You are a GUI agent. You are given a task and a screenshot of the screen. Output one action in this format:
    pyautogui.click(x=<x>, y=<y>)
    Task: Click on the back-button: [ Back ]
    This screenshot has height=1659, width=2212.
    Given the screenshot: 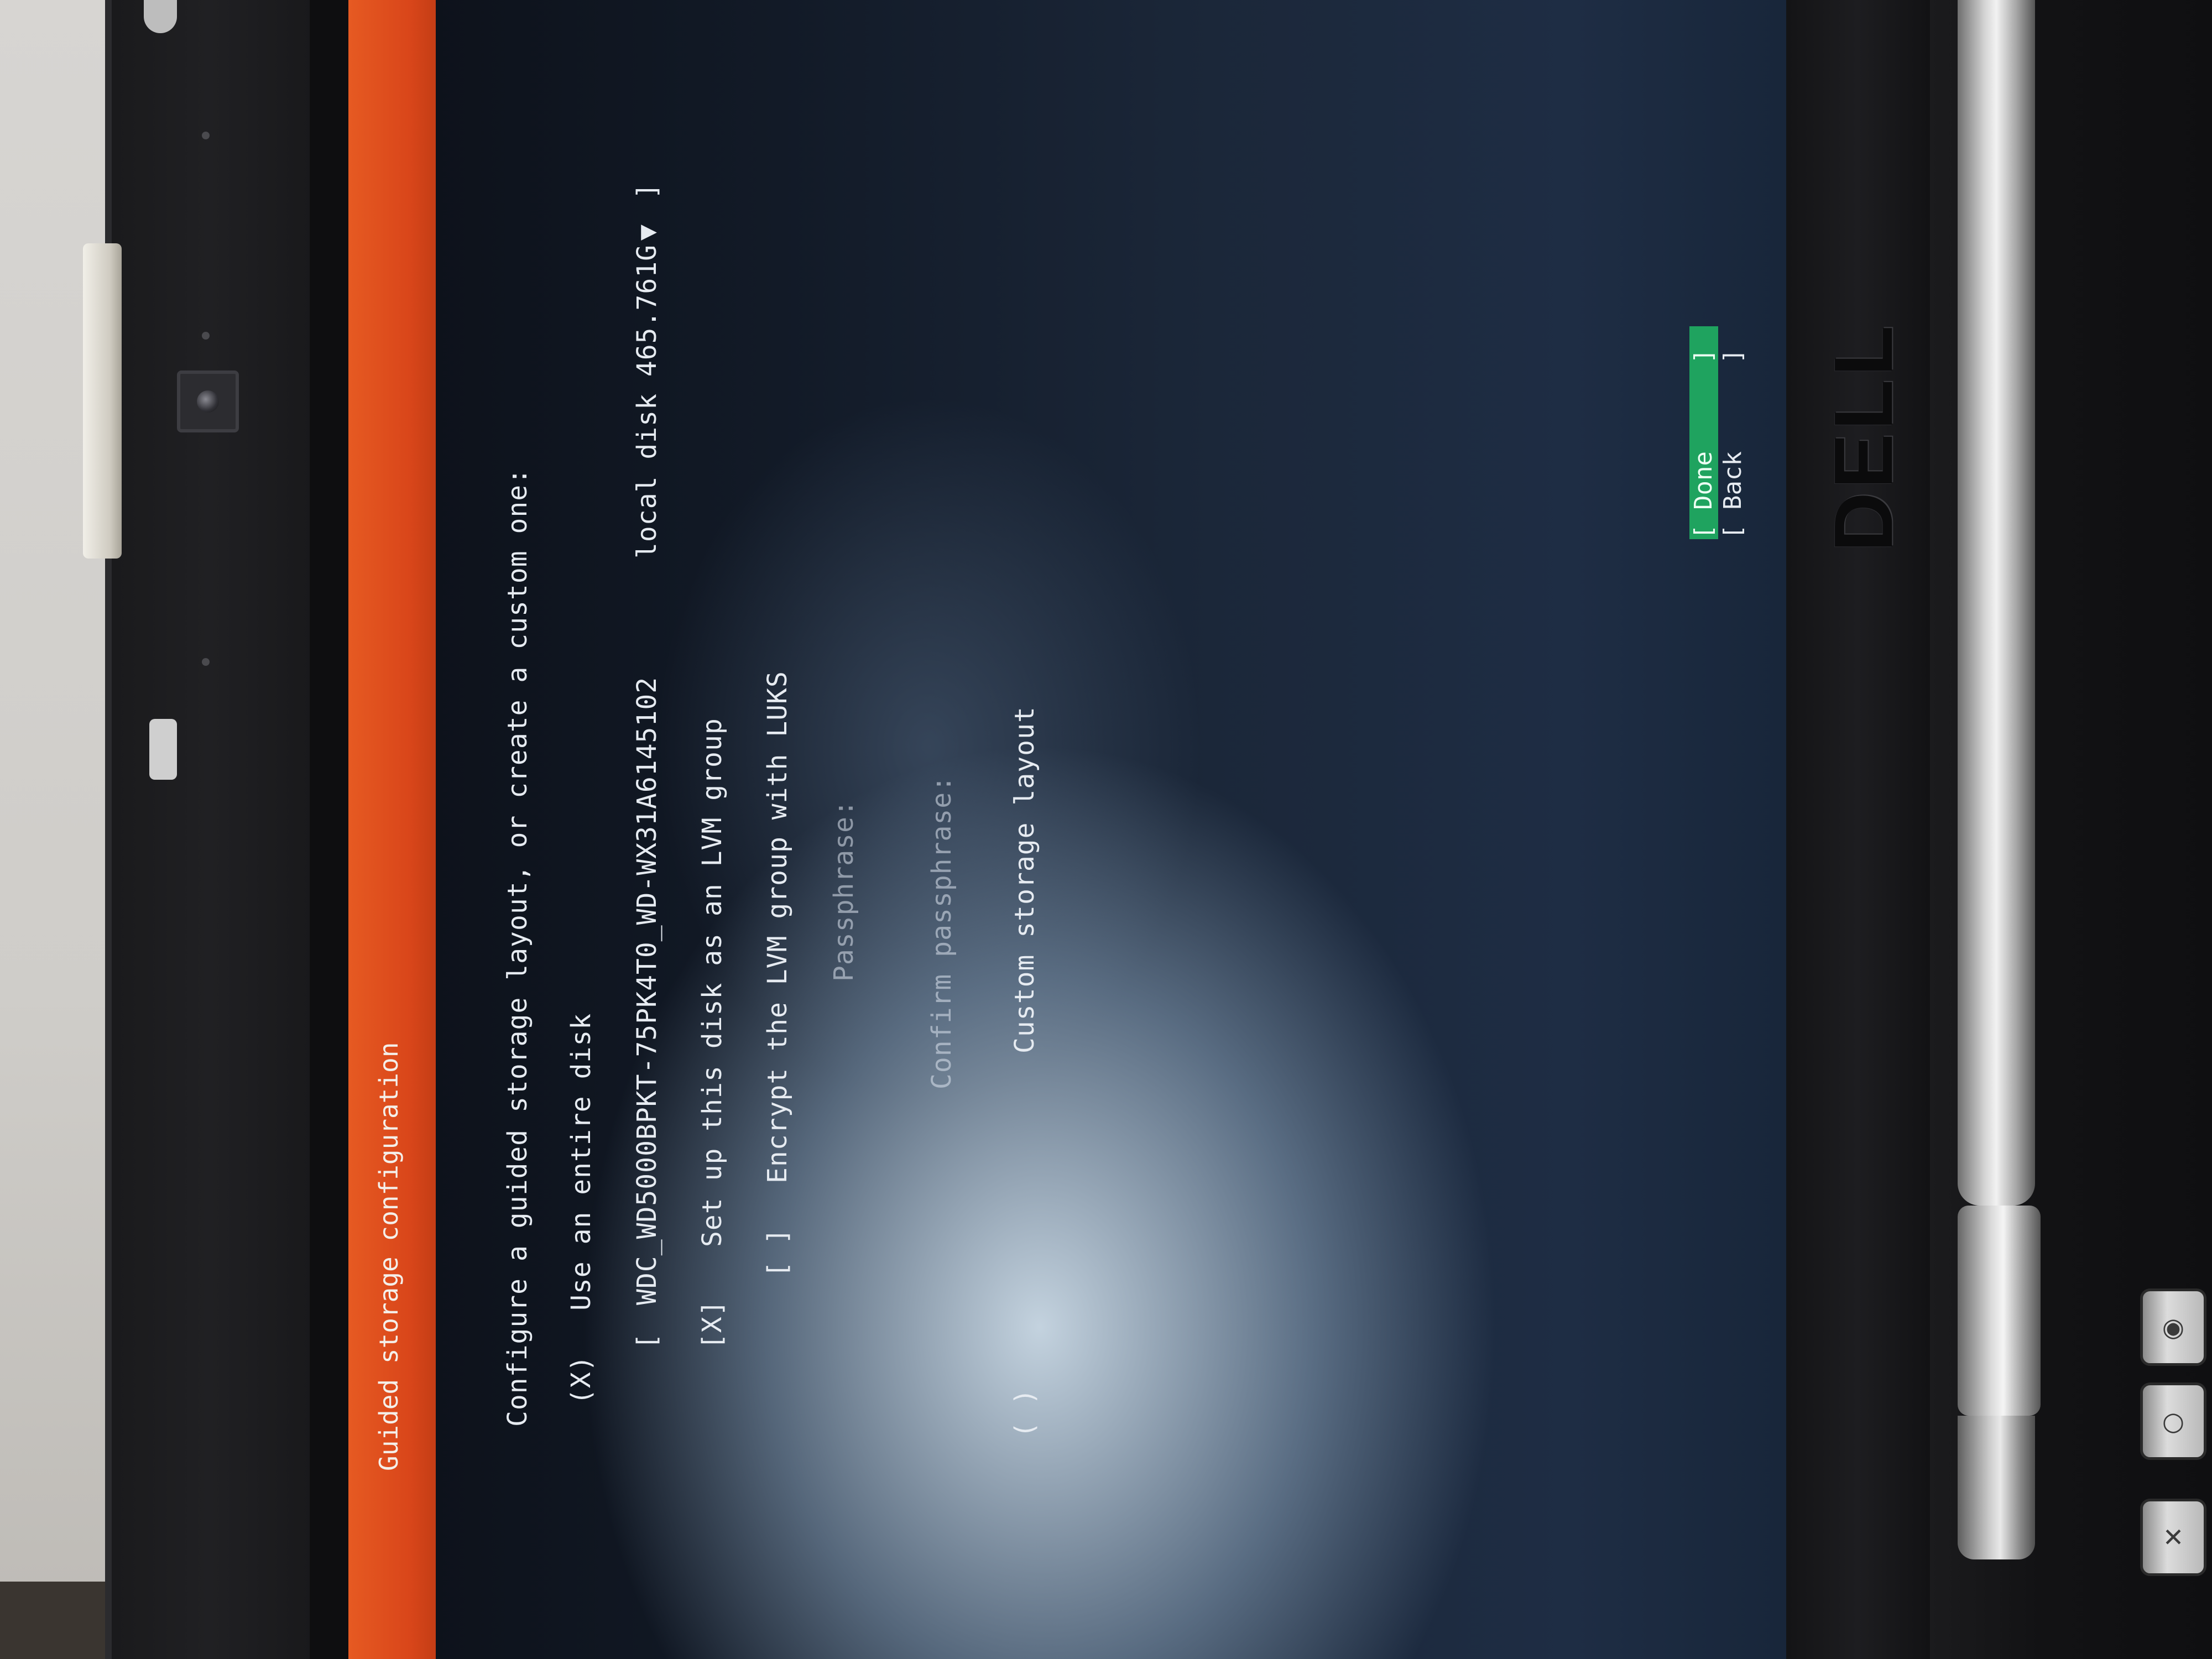 What is the action you would take?
    pyautogui.click(x=1733, y=433)
    